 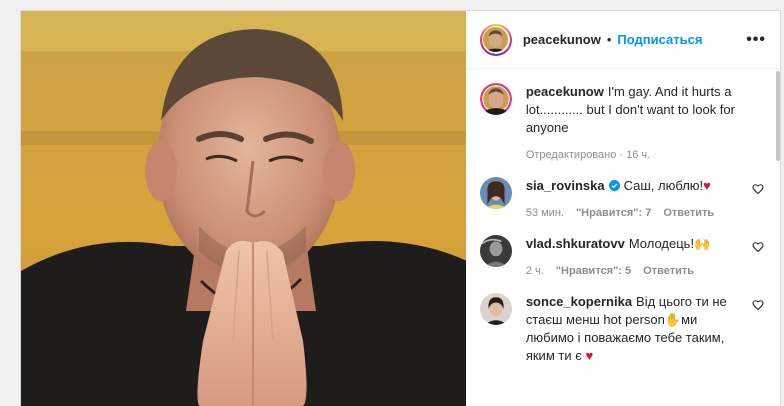 I want to click on comment-likes: "Нравится": 7, so click(x=613, y=213).